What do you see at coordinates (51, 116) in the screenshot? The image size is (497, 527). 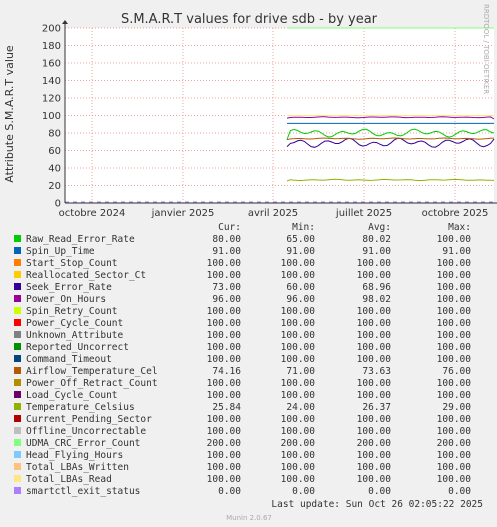 I see `y-tick-label: 100` at bounding box center [51, 116].